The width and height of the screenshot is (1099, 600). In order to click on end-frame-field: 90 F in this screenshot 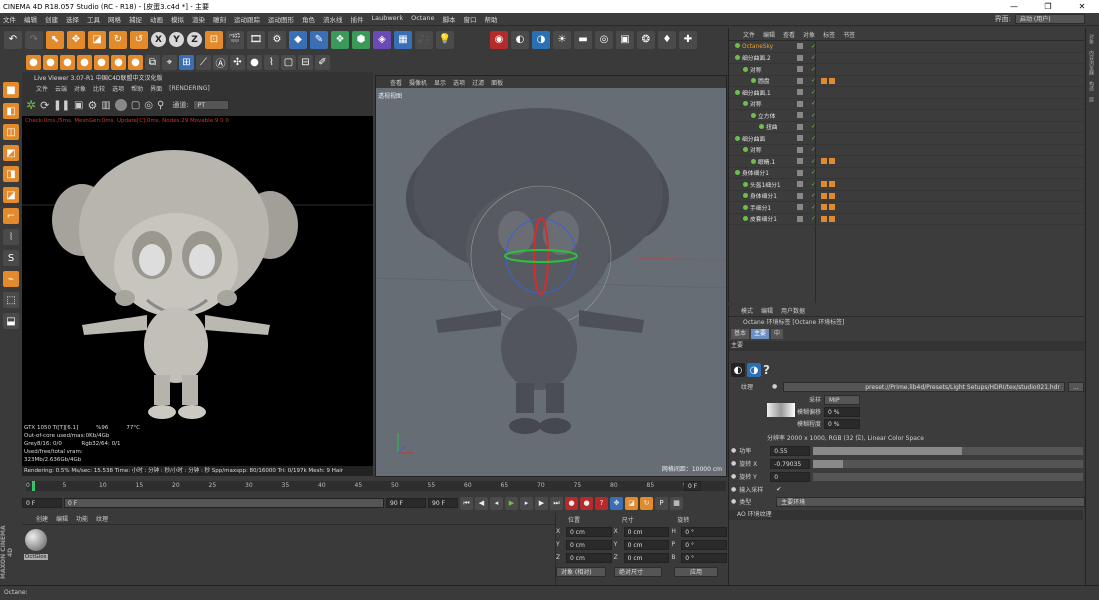, I will do `click(406, 503)`.